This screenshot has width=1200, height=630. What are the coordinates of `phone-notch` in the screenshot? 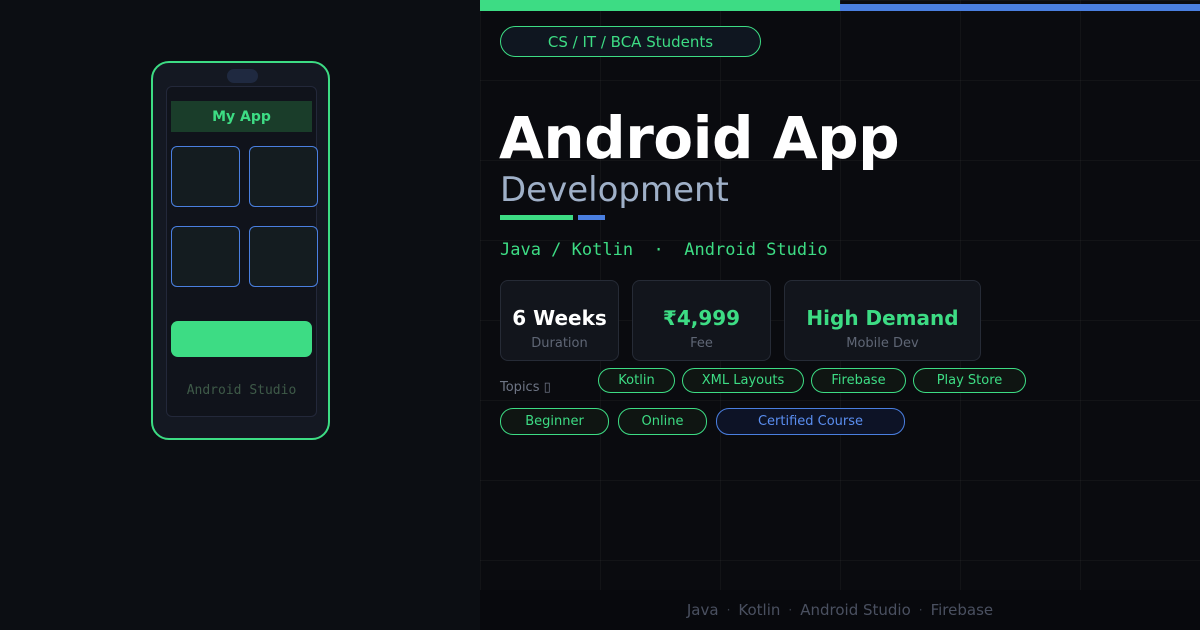 It's located at (242, 76).